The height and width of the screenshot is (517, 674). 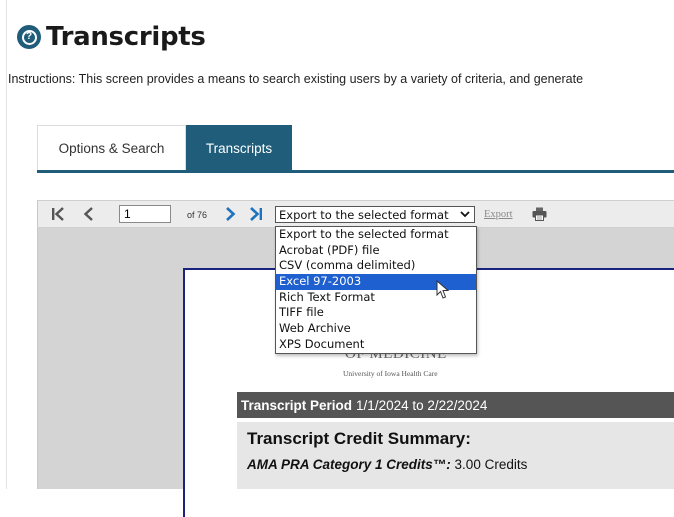 I want to click on tab-transcripts: Transcripts, so click(x=239, y=148).